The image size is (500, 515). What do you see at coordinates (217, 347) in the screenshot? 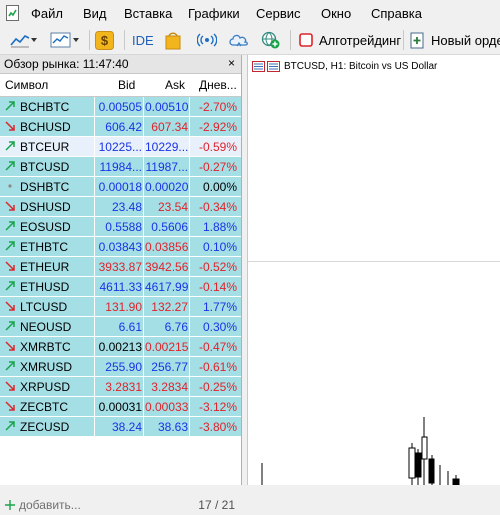
I see `daily-change-value: -0.47%` at bounding box center [217, 347].